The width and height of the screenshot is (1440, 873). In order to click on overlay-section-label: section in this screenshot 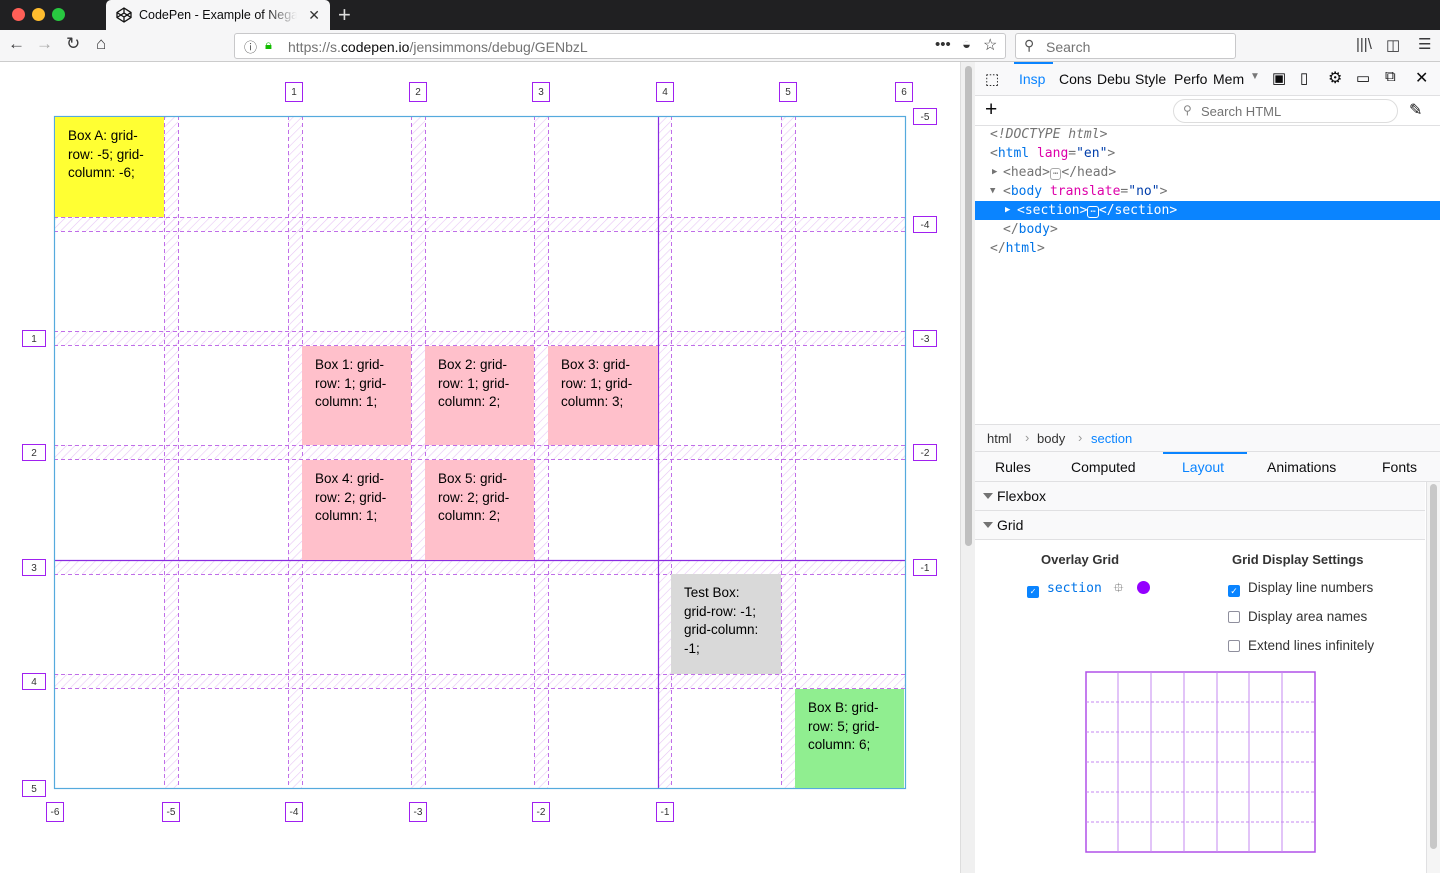, I will do `click(1074, 588)`.